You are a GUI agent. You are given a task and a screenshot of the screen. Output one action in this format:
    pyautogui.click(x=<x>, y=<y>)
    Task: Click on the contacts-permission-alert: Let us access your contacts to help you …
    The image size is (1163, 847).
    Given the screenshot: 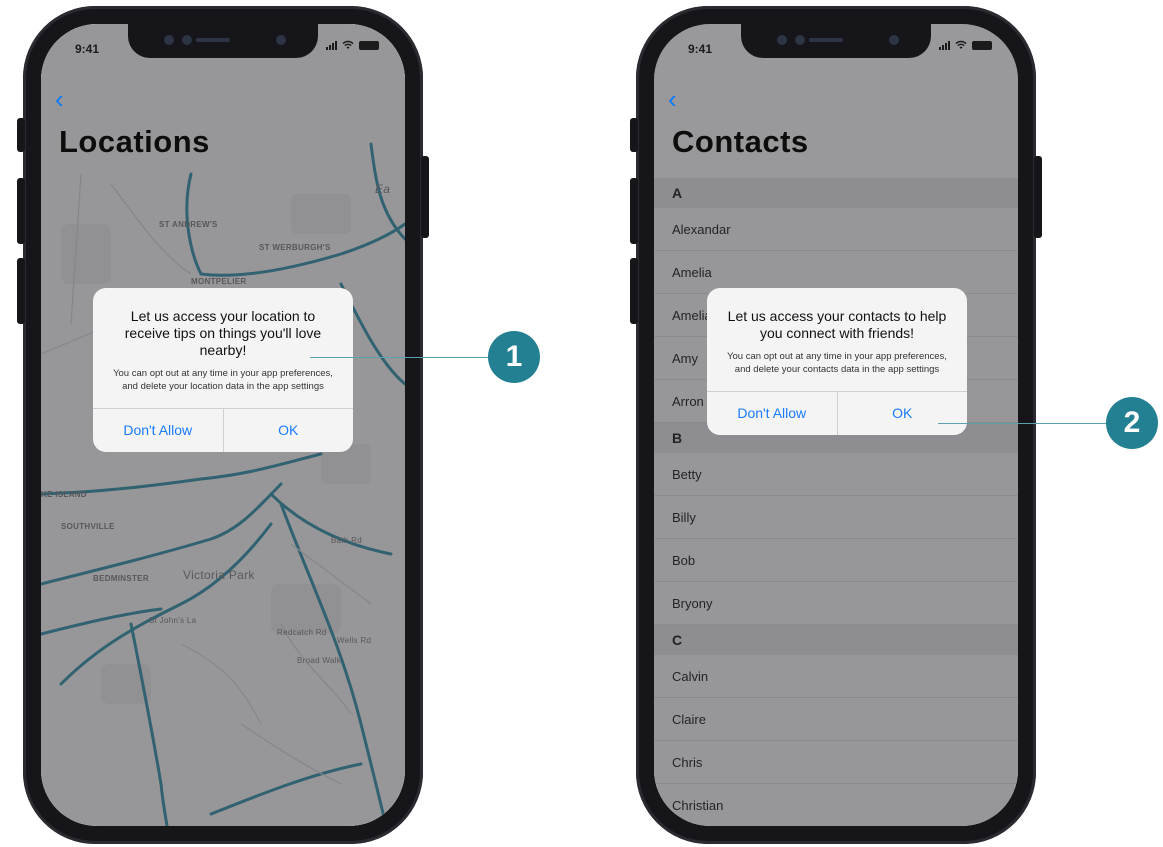 What is the action you would take?
    pyautogui.click(x=837, y=361)
    